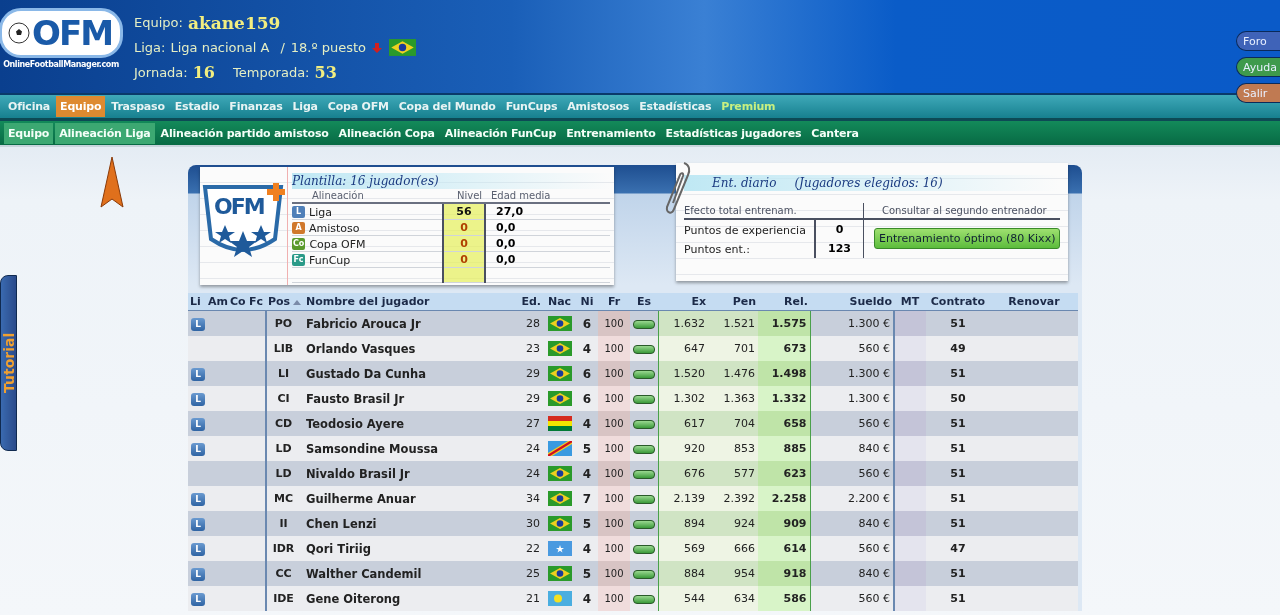 This screenshot has height=615, width=1280. I want to click on player-ni: 4, so click(587, 423).